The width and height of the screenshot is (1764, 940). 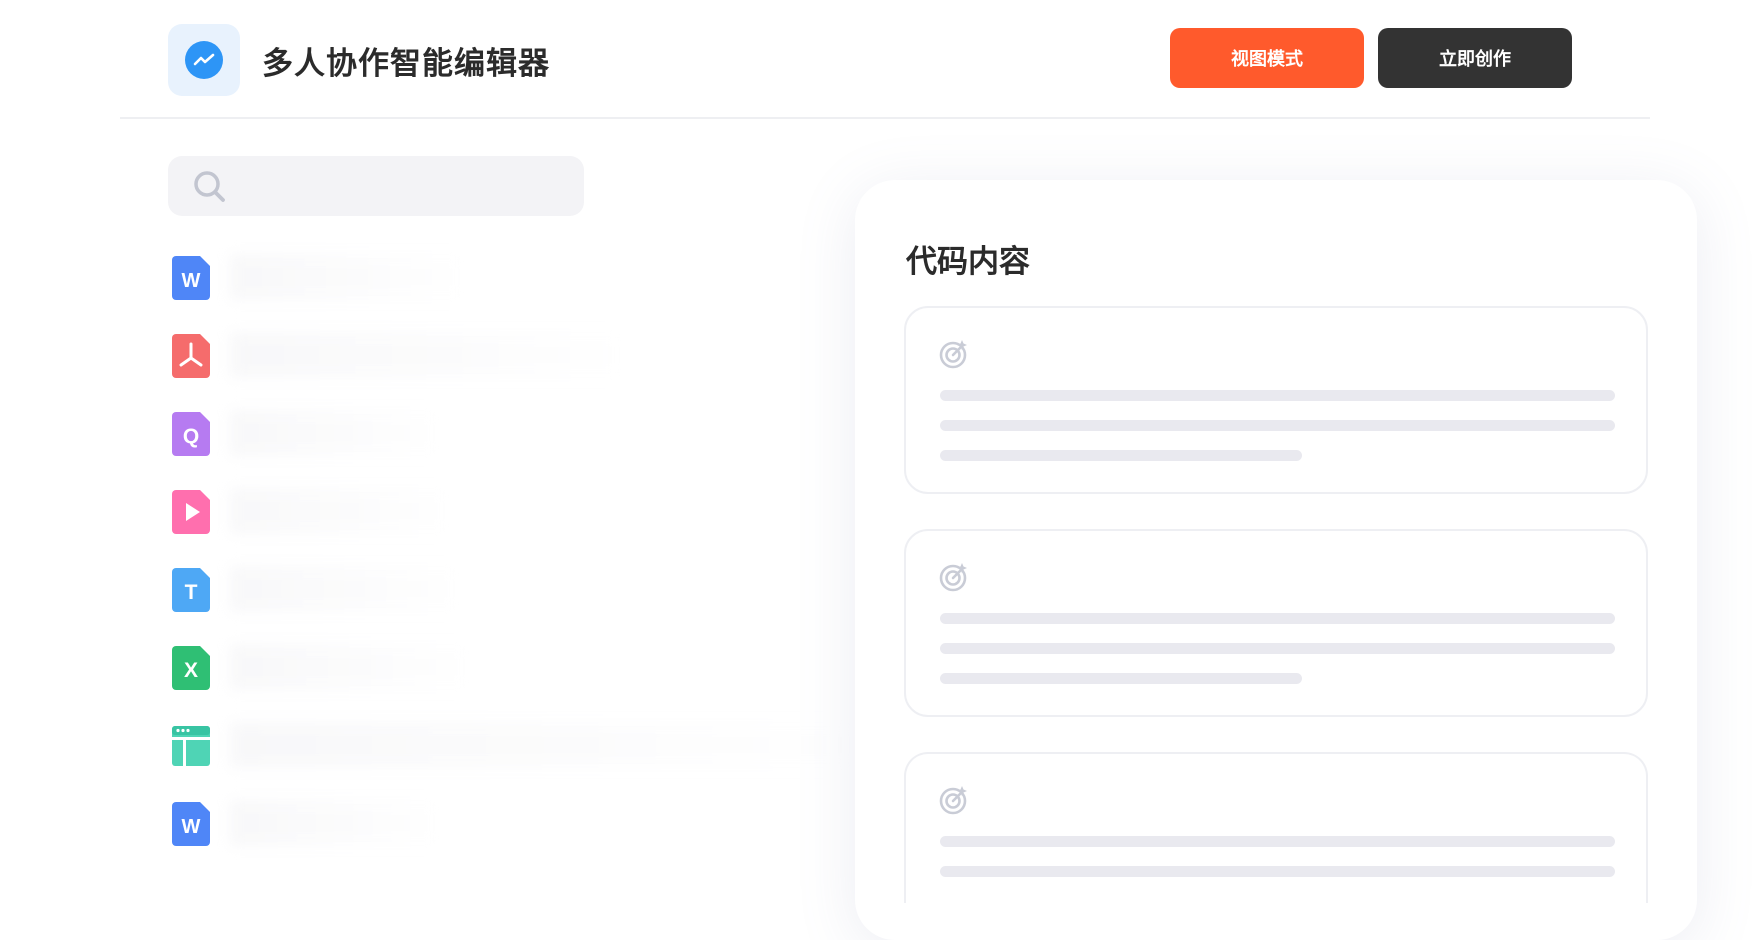 I want to click on svg-text: Q, so click(x=191, y=436).